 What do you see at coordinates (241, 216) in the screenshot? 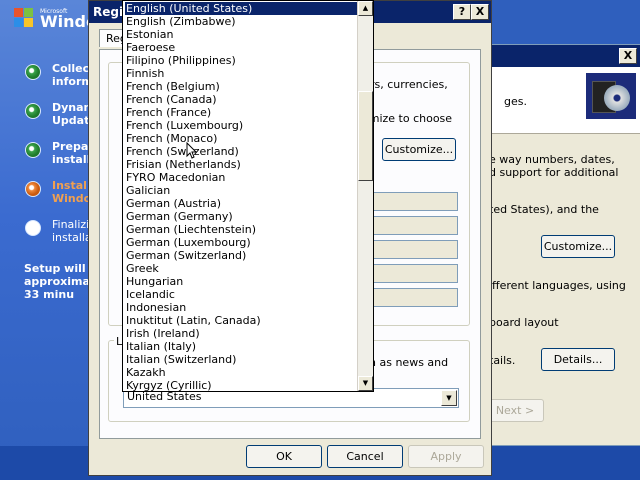
I see `dropdown-item: German (Germany)` at bounding box center [241, 216].